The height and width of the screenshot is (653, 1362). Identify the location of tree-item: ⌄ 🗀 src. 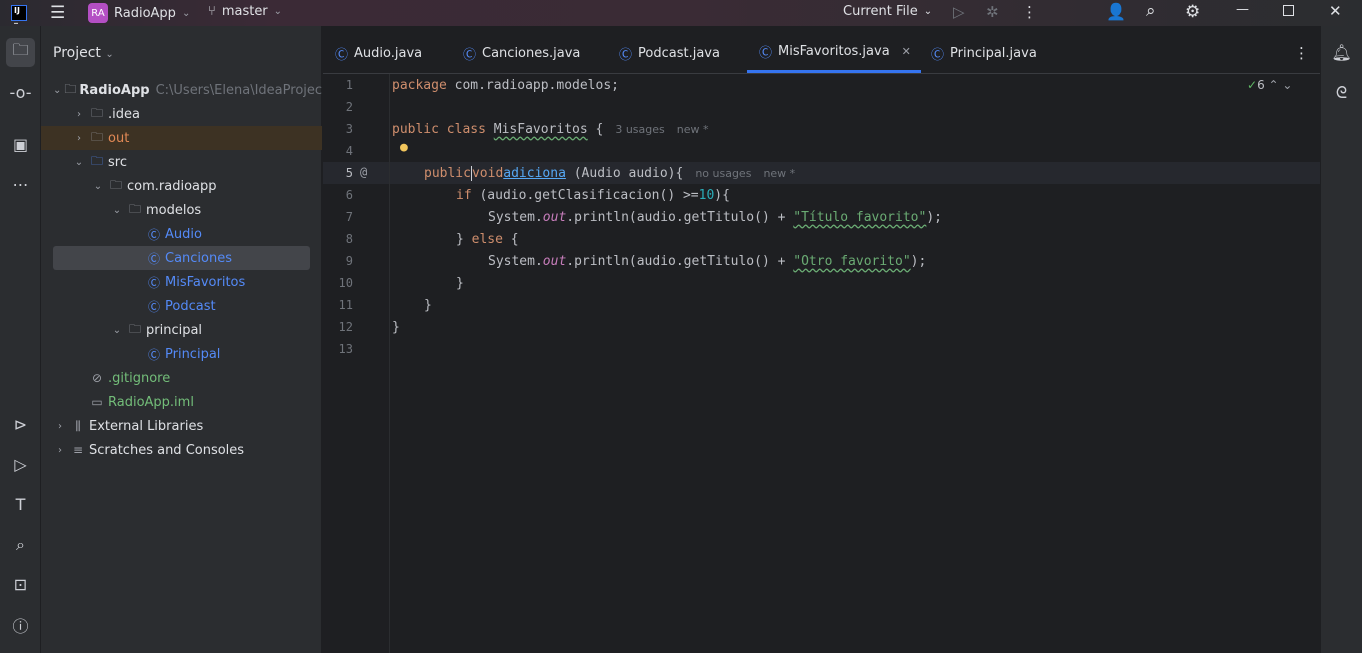
(181, 162).